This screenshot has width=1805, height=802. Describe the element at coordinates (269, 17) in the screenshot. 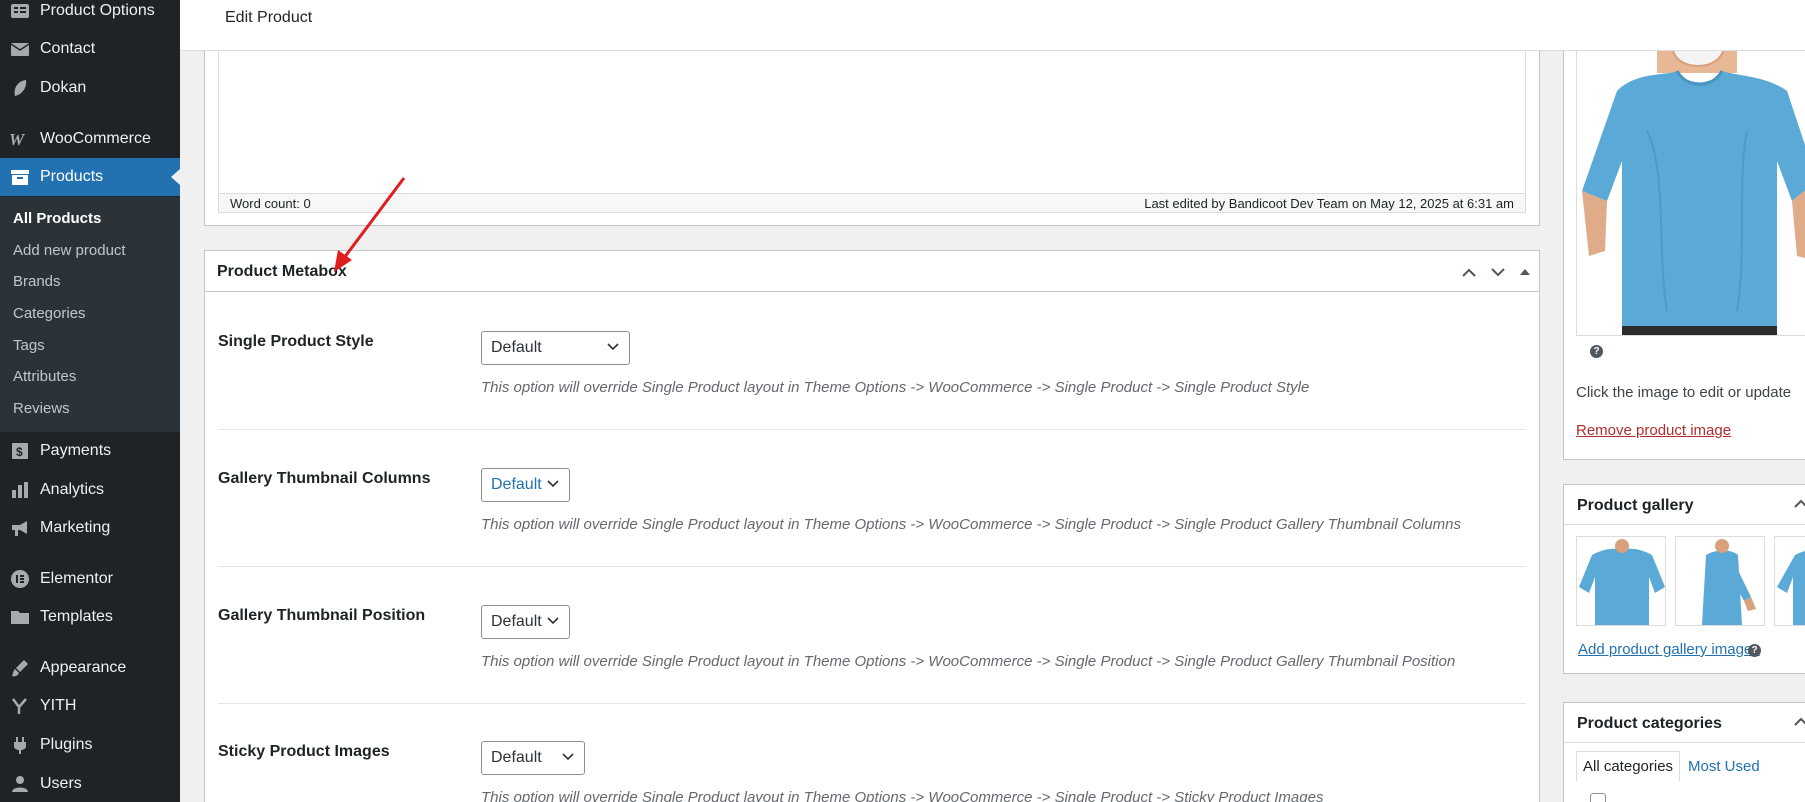

I see `page-title: Edit Product` at that location.